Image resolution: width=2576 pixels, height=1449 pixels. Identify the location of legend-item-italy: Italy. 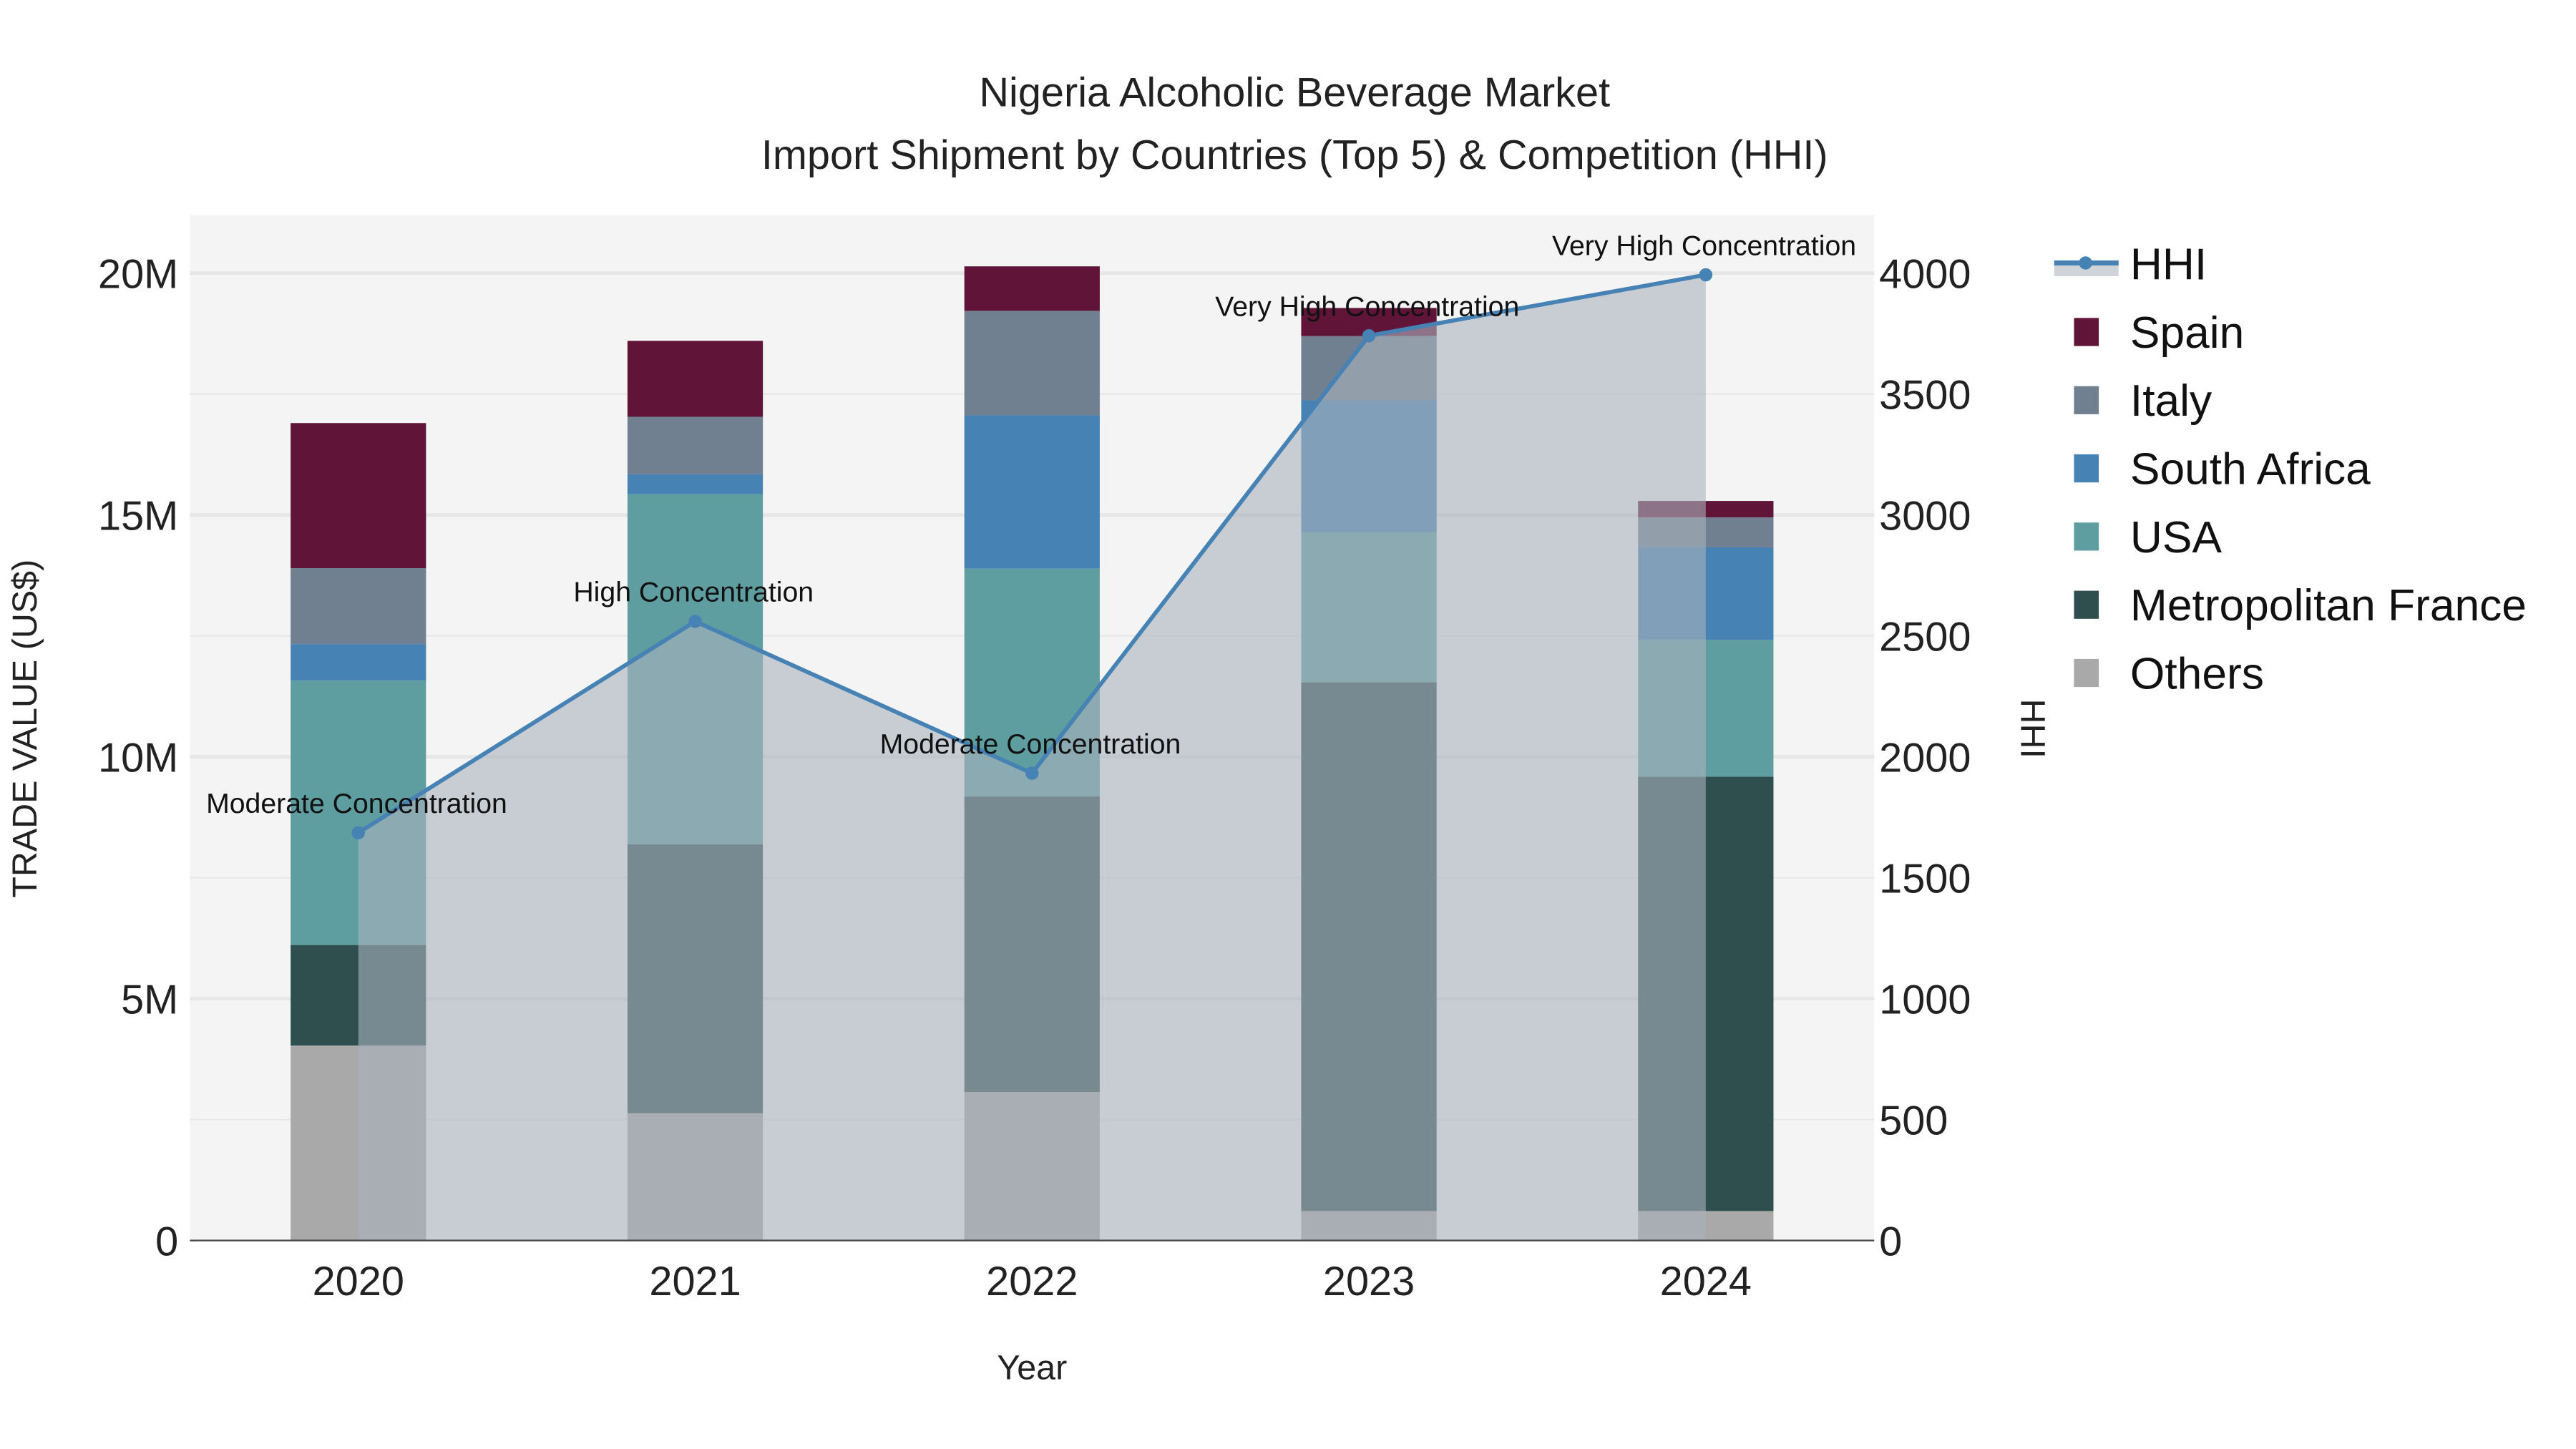
(2143, 401).